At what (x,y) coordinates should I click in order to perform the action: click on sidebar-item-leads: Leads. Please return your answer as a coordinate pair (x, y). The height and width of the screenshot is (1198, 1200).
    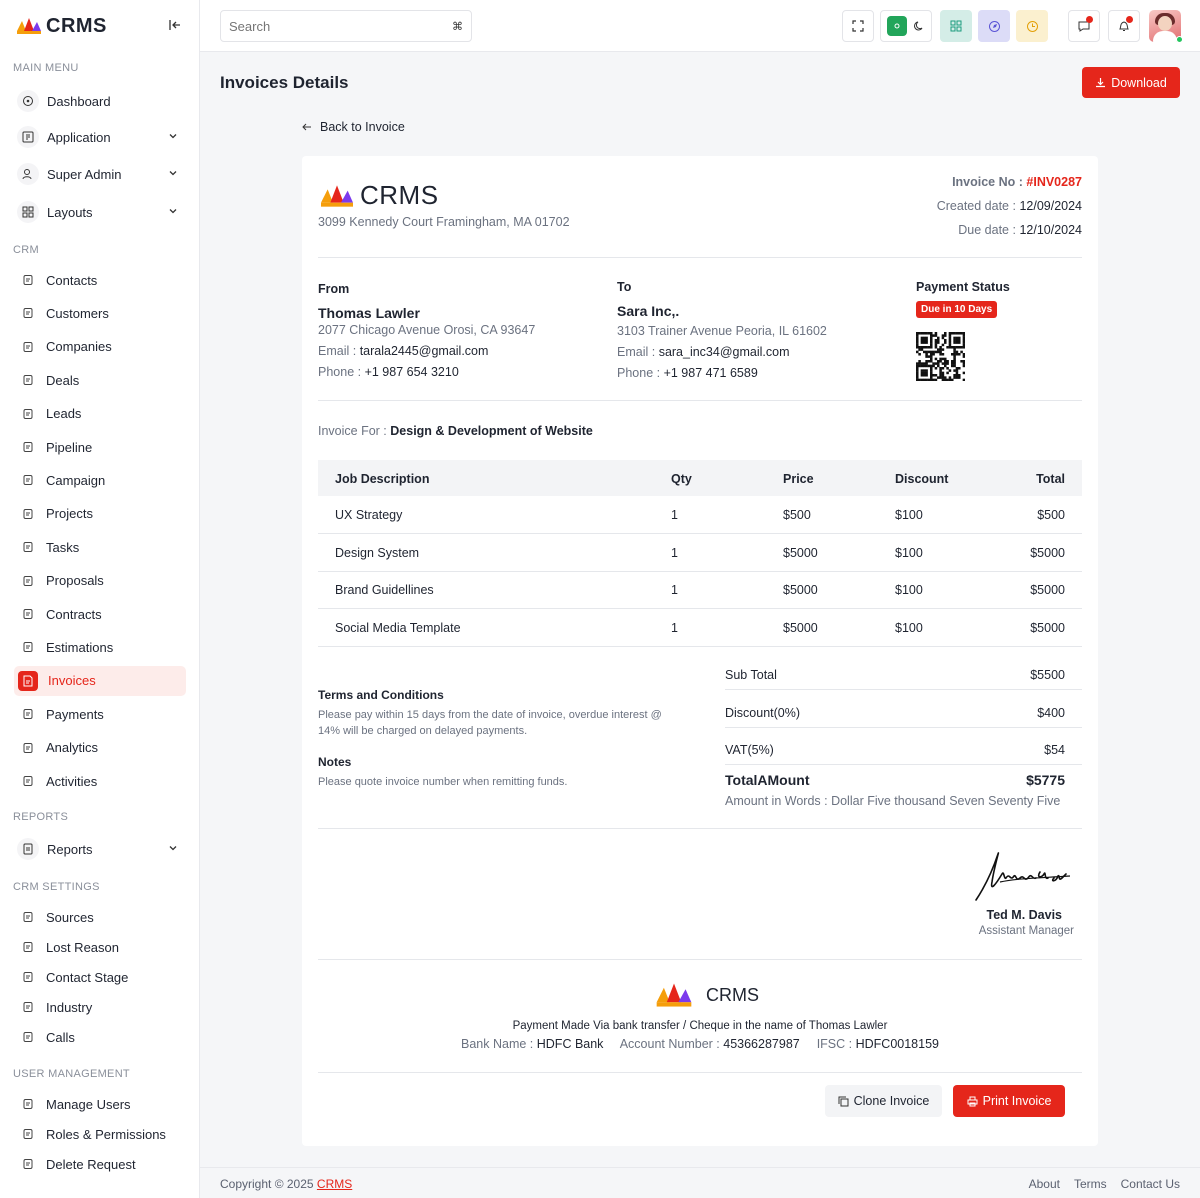
    Looking at the image, I should click on (100, 414).